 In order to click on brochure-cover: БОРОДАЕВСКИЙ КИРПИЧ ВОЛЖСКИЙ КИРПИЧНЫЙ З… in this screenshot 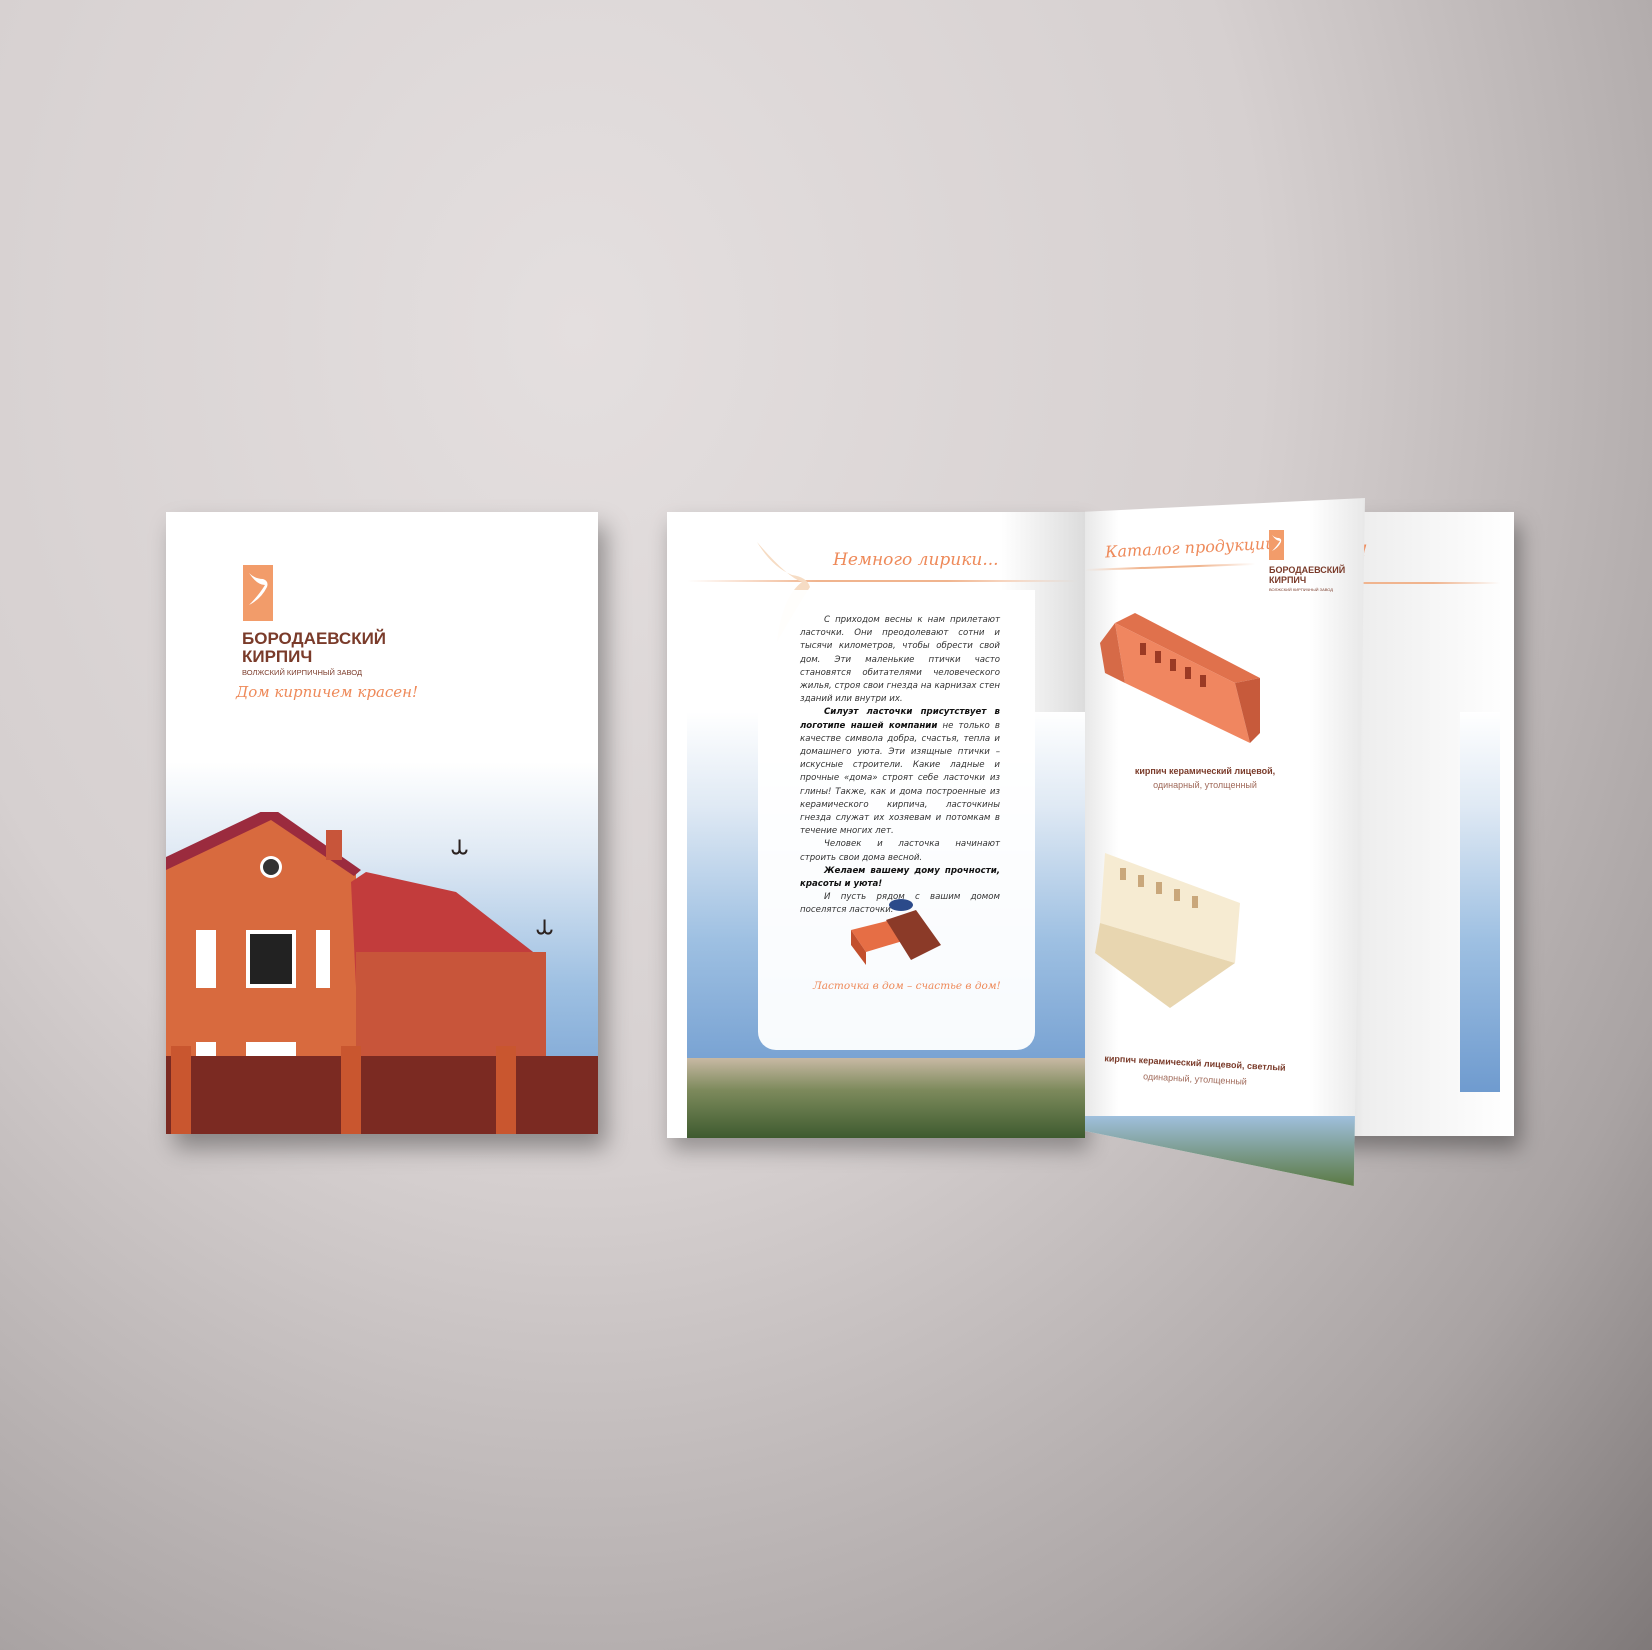, I will do `click(382, 823)`.